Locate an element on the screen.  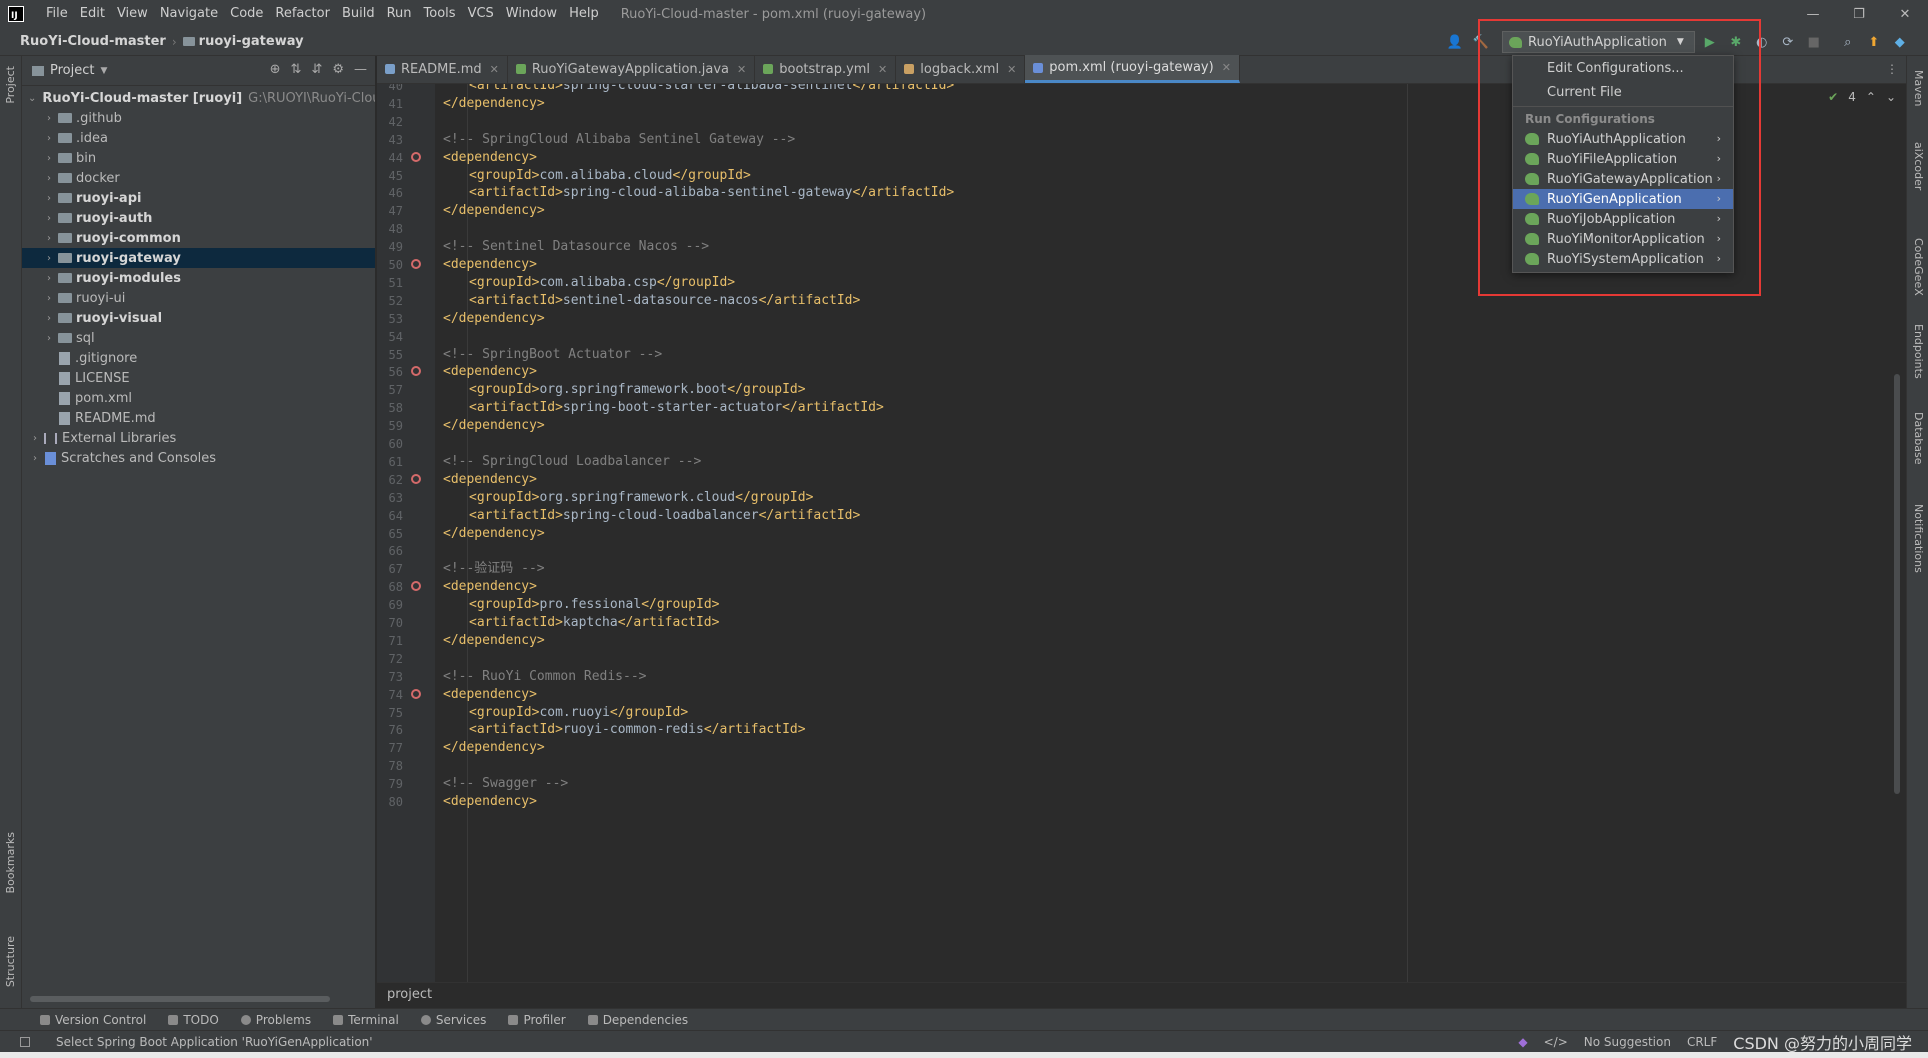
stop-icon: ■ is located at coordinates (1814, 42).